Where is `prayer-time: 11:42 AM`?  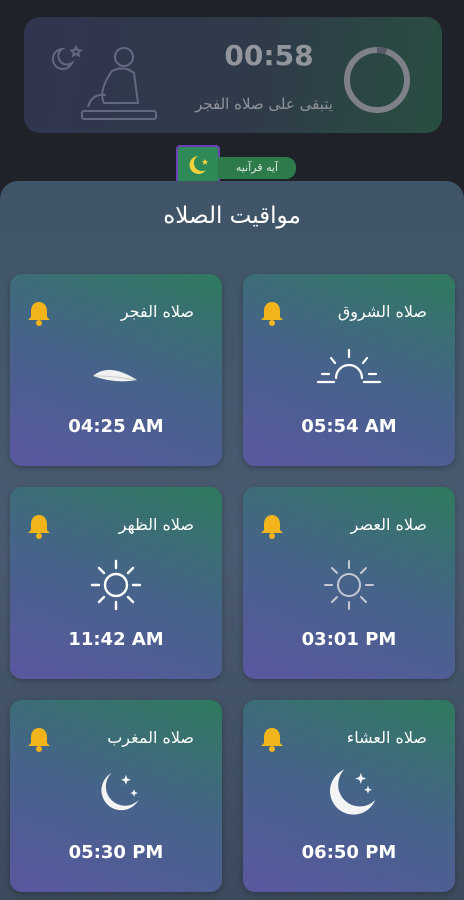 prayer-time: 11:42 AM is located at coordinates (116, 639).